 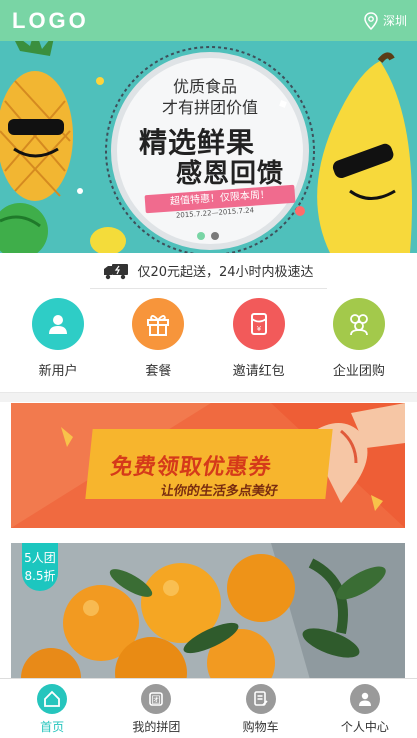 I want to click on logo: LOGO, so click(x=50, y=21).